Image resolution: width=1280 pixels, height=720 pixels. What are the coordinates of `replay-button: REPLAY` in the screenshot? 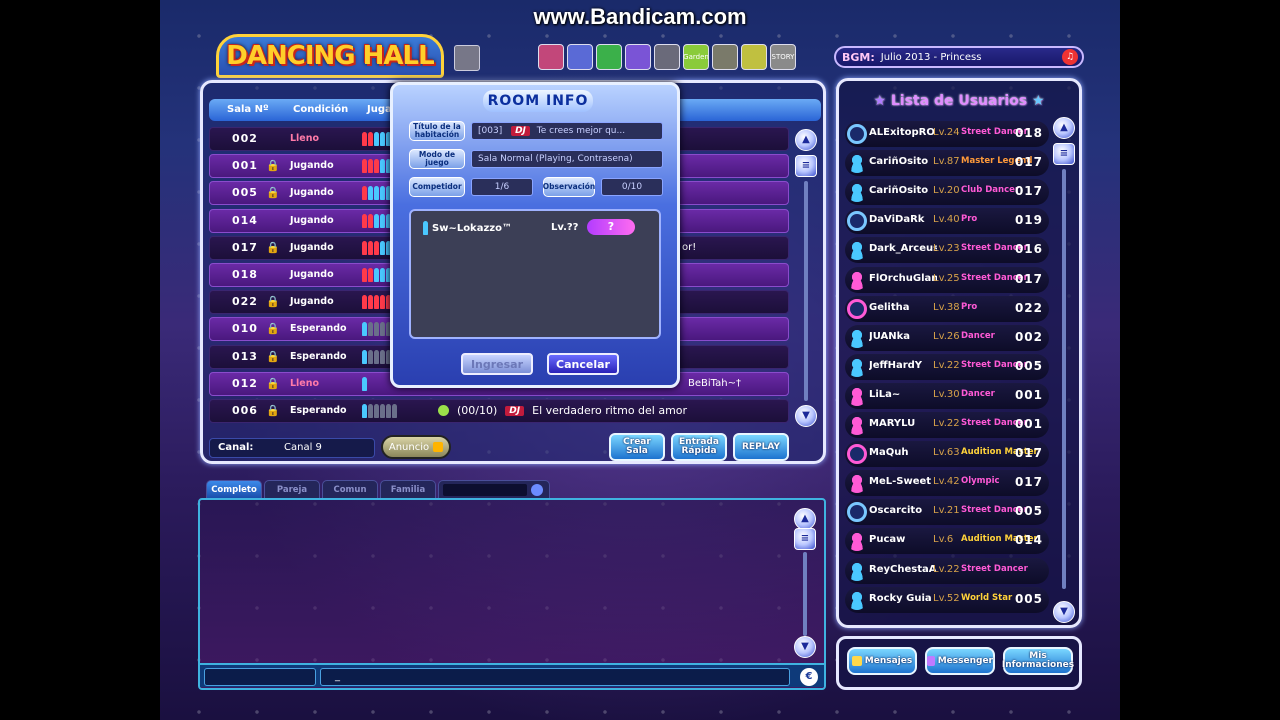 It's located at (761, 447).